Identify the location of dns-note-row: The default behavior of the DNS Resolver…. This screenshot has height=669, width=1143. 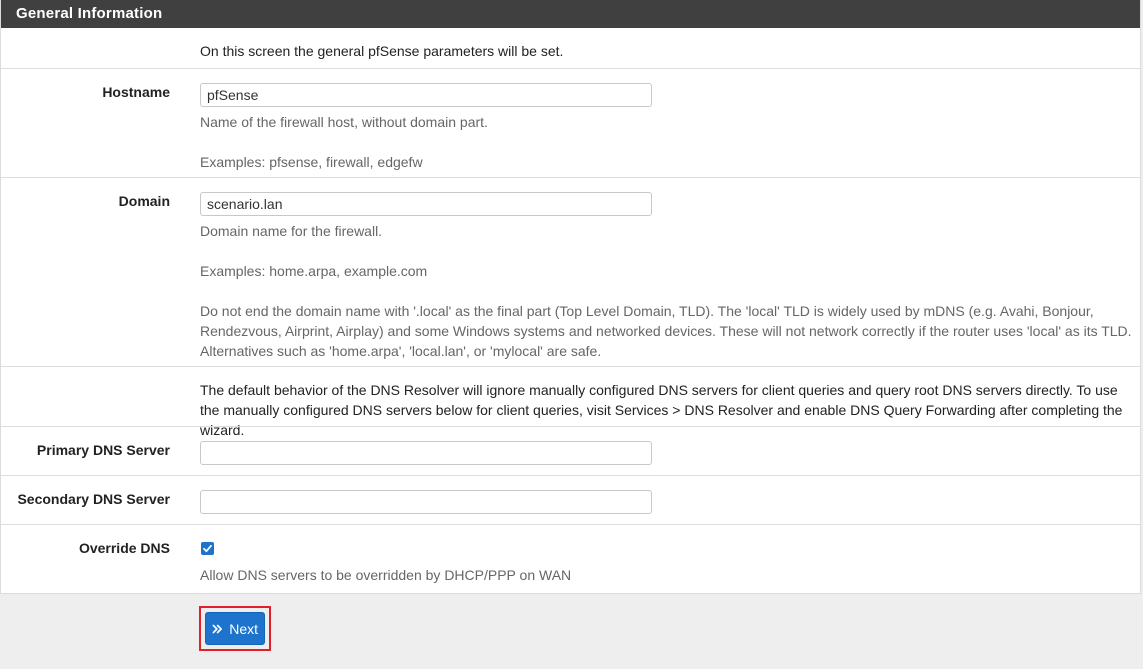
(570, 402).